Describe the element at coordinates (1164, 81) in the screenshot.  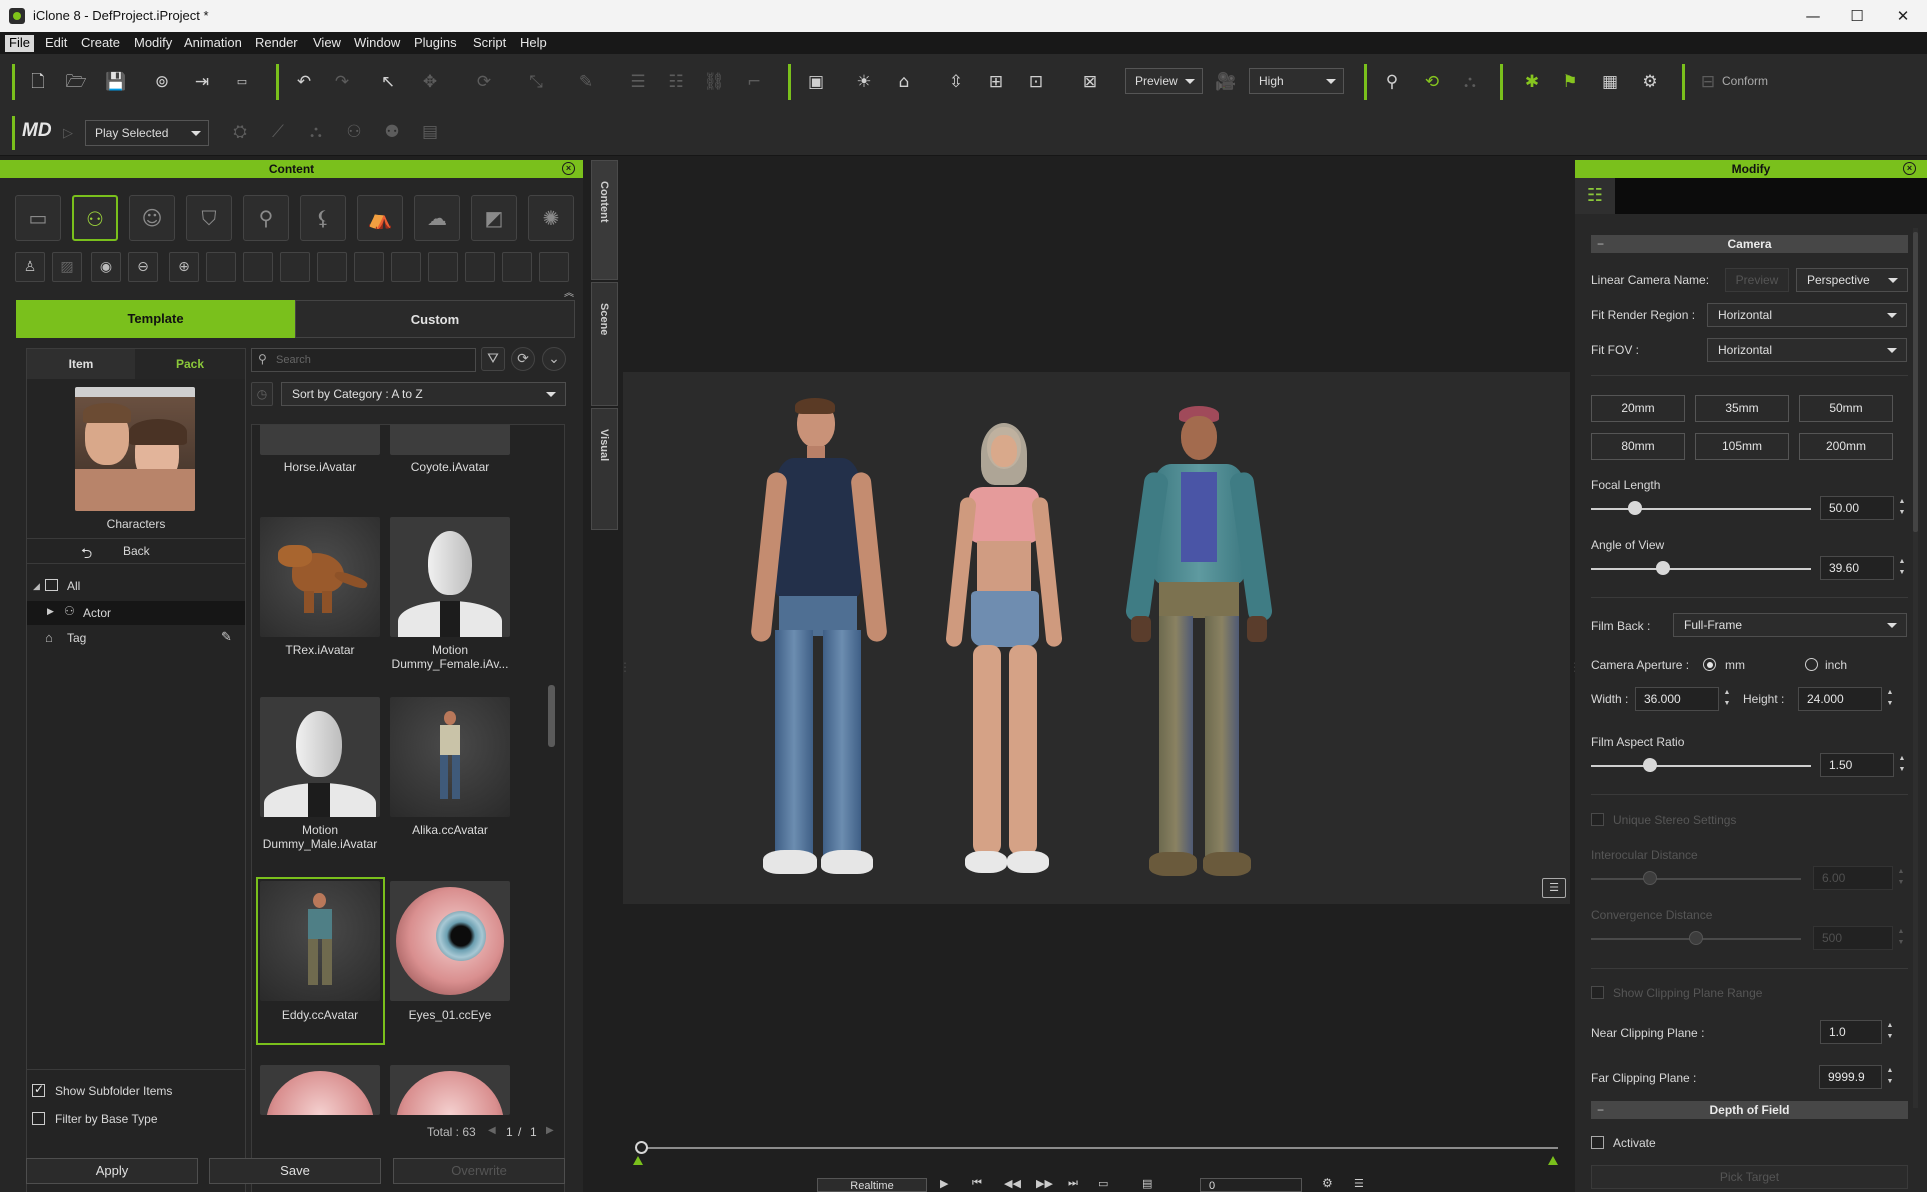
I see `preview-mode-dropdown: Preview` at that location.